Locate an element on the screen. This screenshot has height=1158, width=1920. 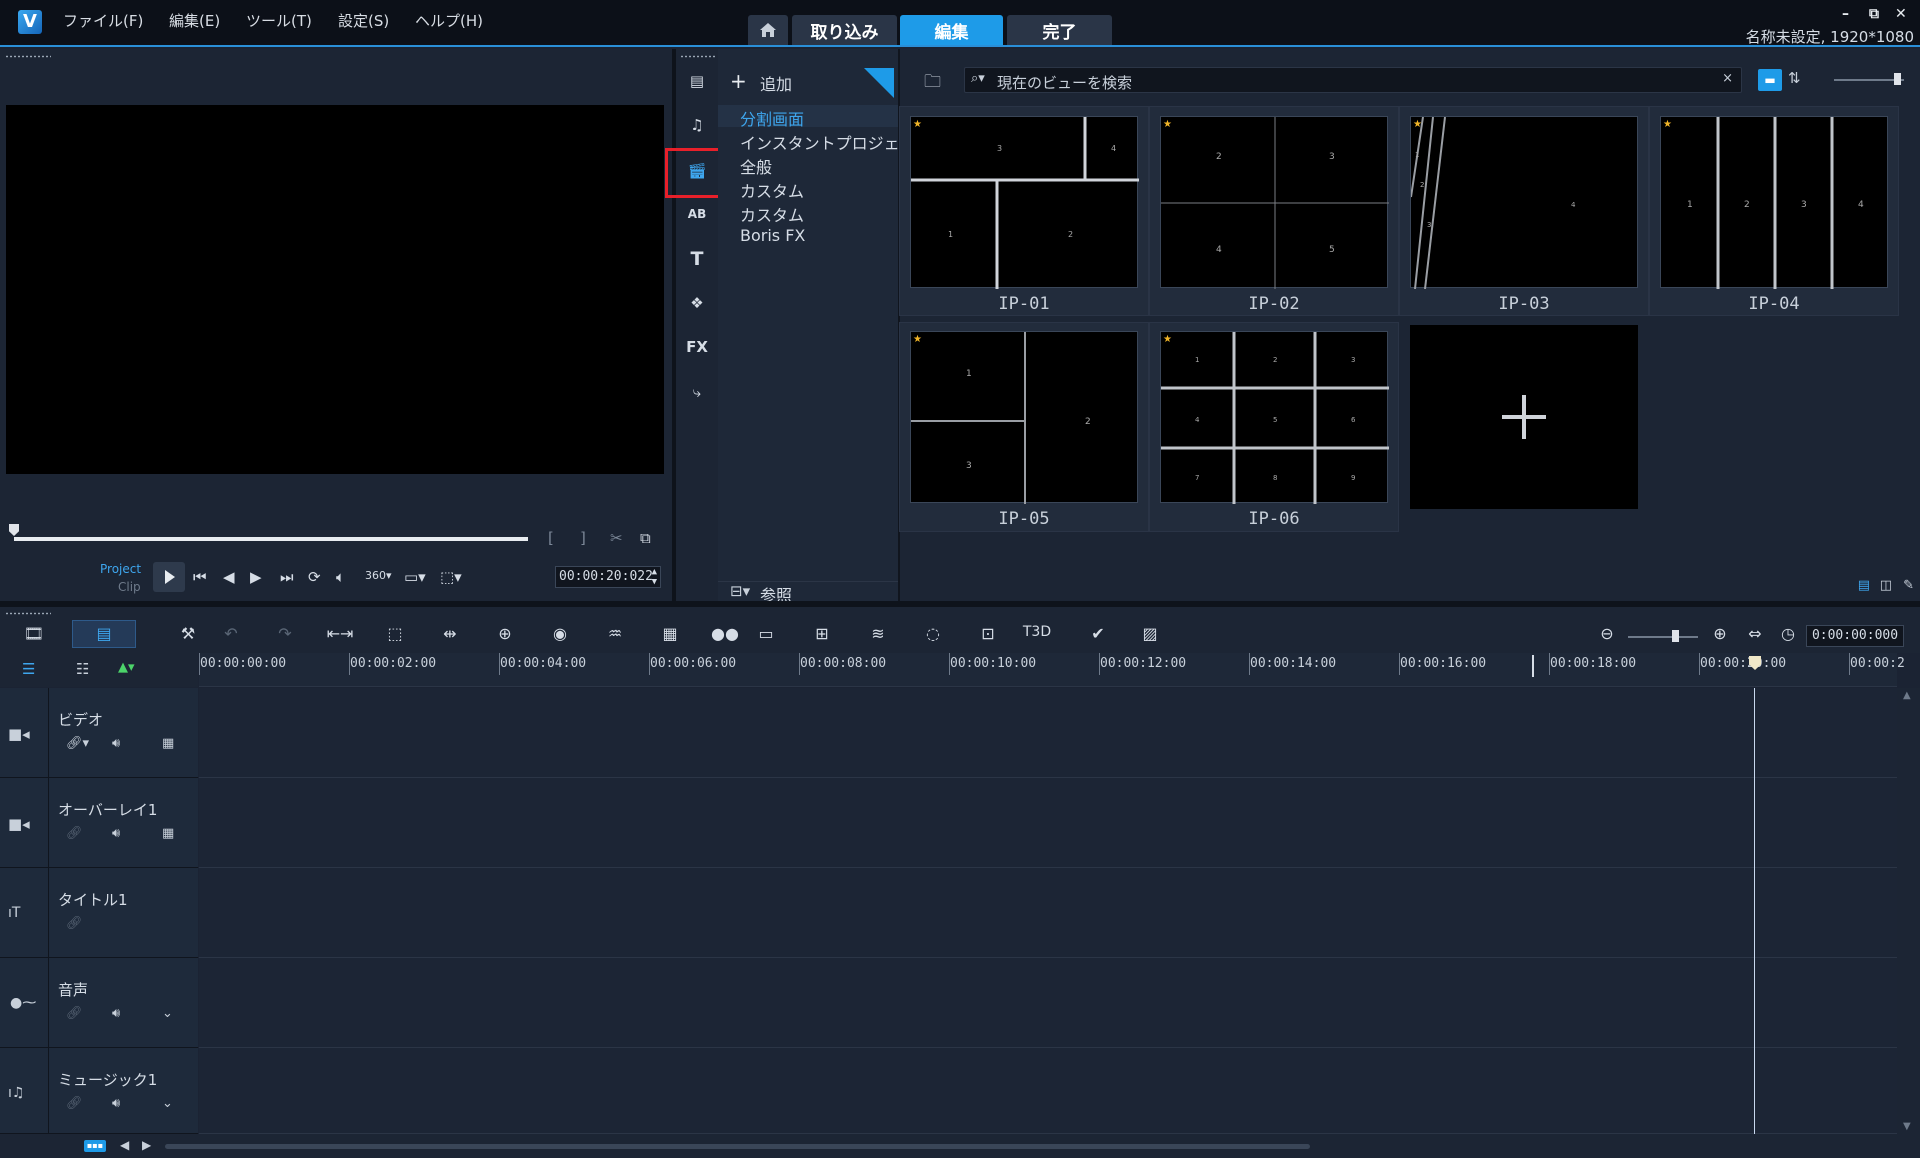
restore-button: ⧉ is located at coordinates (1874, 14).